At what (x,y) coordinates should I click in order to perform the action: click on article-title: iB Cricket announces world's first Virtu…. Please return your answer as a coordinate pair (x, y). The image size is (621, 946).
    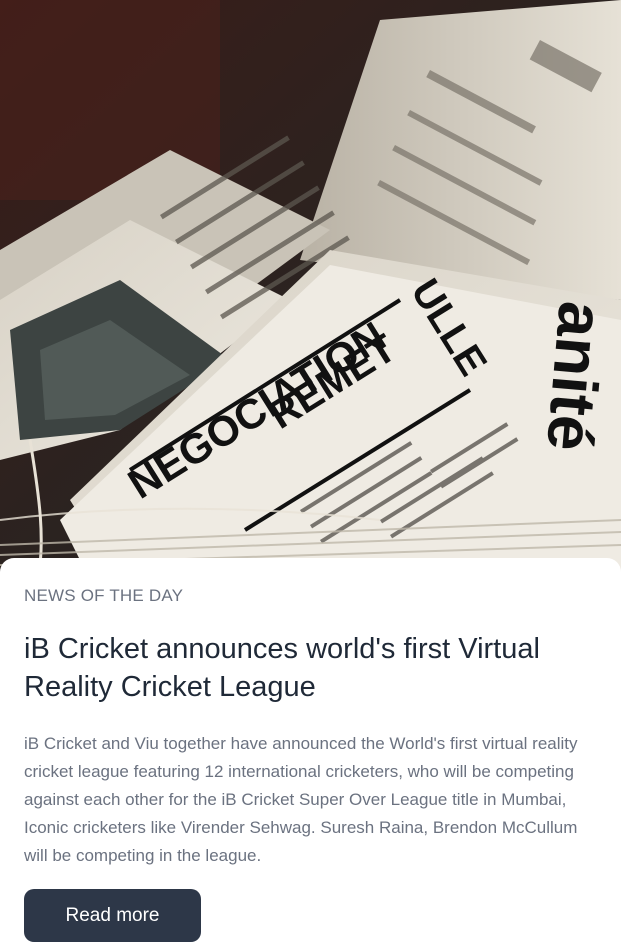
    Looking at the image, I should click on (282, 668).